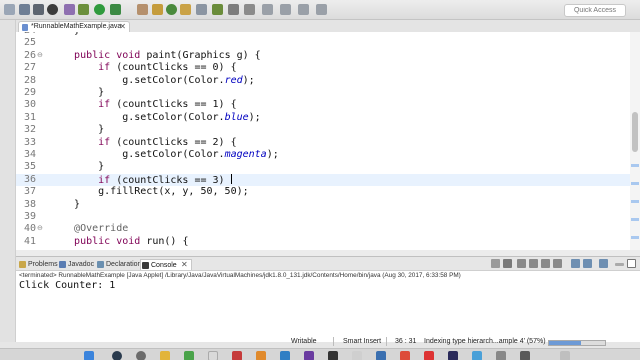  What do you see at coordinates (166, 264) in the screenshot?
I see `tab-console: Console ✕` at bounding box center [166, 264].